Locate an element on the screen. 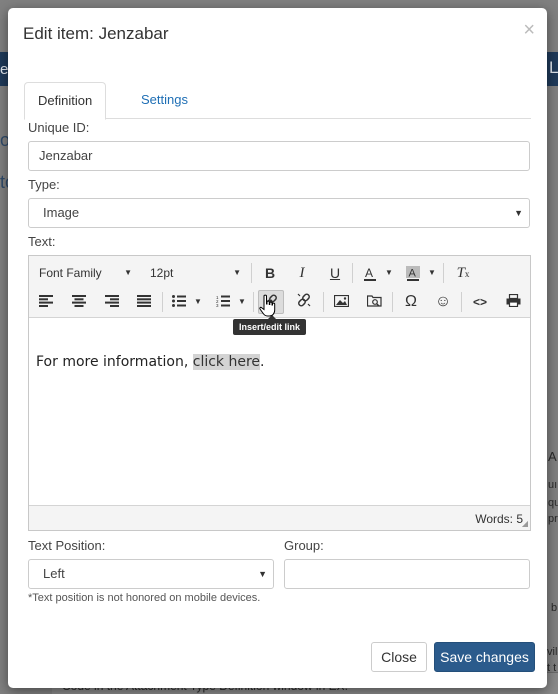 The height and width of the screenshot is (694, 558). font-family-label: Font Family is located at coordinates (70, 273).